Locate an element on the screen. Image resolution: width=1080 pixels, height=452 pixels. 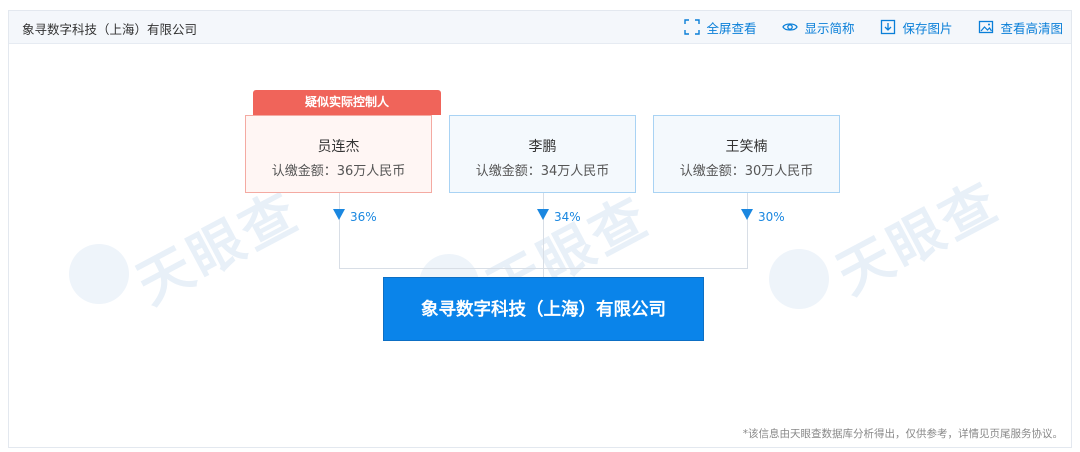
image-icon is located at coordinates (986, 27).